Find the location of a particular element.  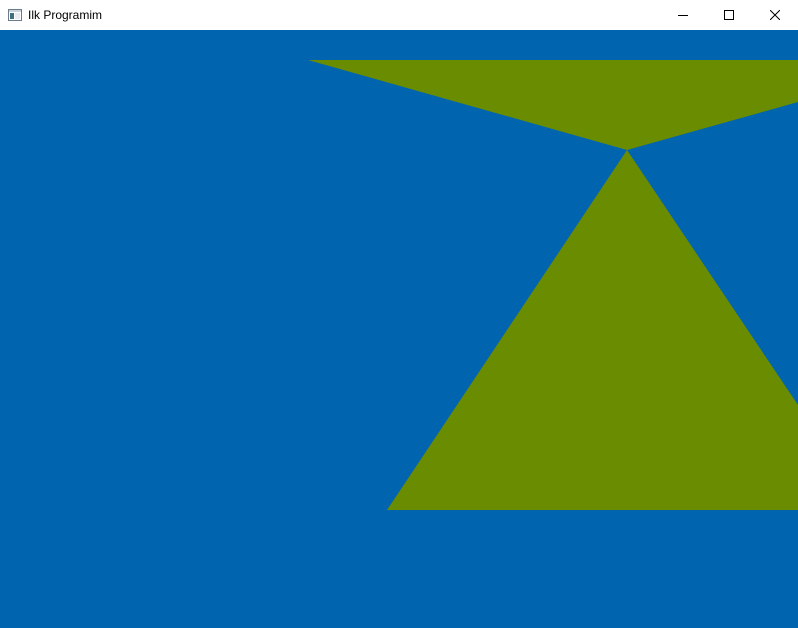

title-bar: Ilk Programim is located at coordinates (399, 15).